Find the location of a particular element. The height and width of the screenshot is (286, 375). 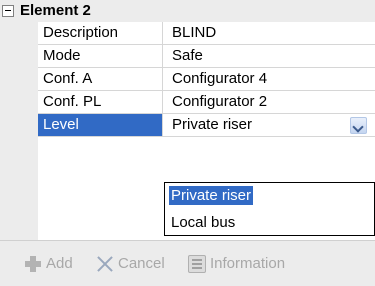

property-row-conf-a: Conf. A Configurator 4 is located at coordinates (206, 79).